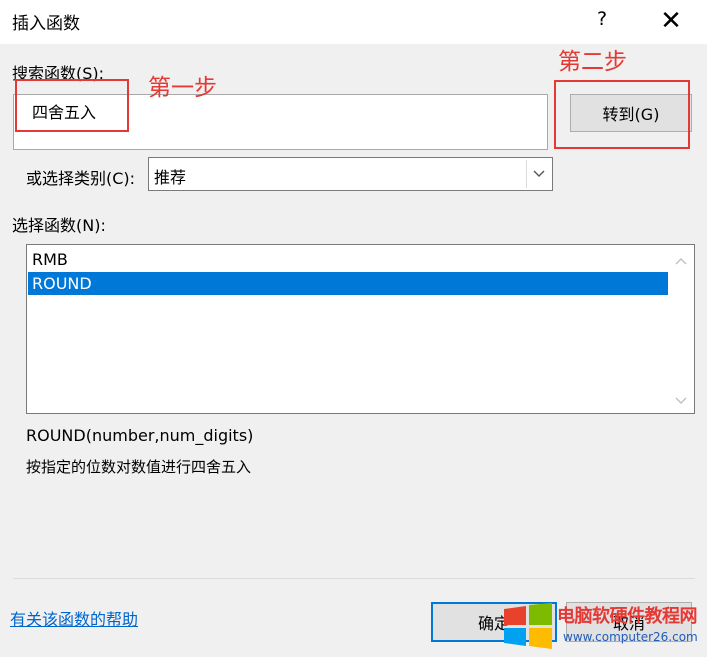 The height and width of the screenshot is (657, 707). Describe the element at coordinates (622, 114) in the screenshot. I see `annotation-box-step2` at that location.